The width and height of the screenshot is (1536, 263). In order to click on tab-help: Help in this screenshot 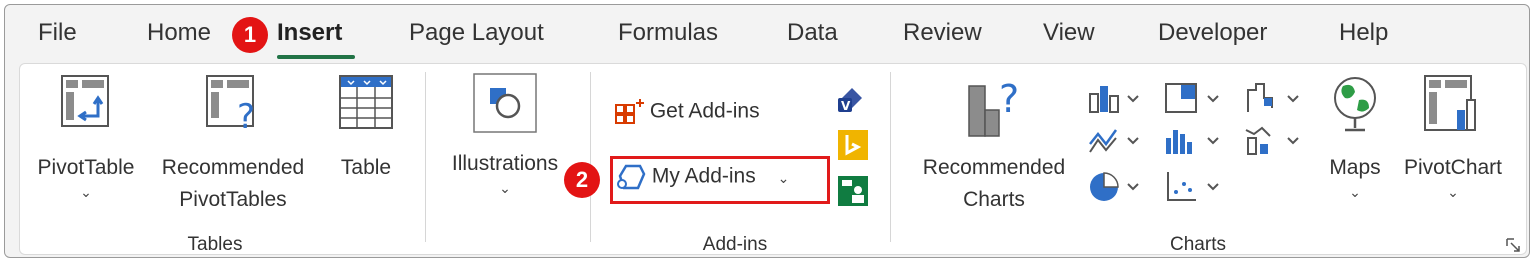, I will do `click(1363, 33)`.